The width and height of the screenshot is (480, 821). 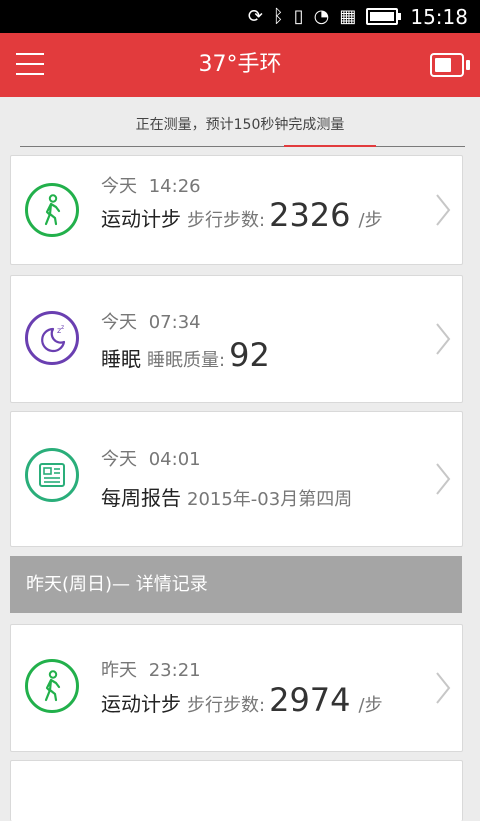 I want to click on card-summary: 睡眠 睡眠质量: 92, so click(x=185, y=355).